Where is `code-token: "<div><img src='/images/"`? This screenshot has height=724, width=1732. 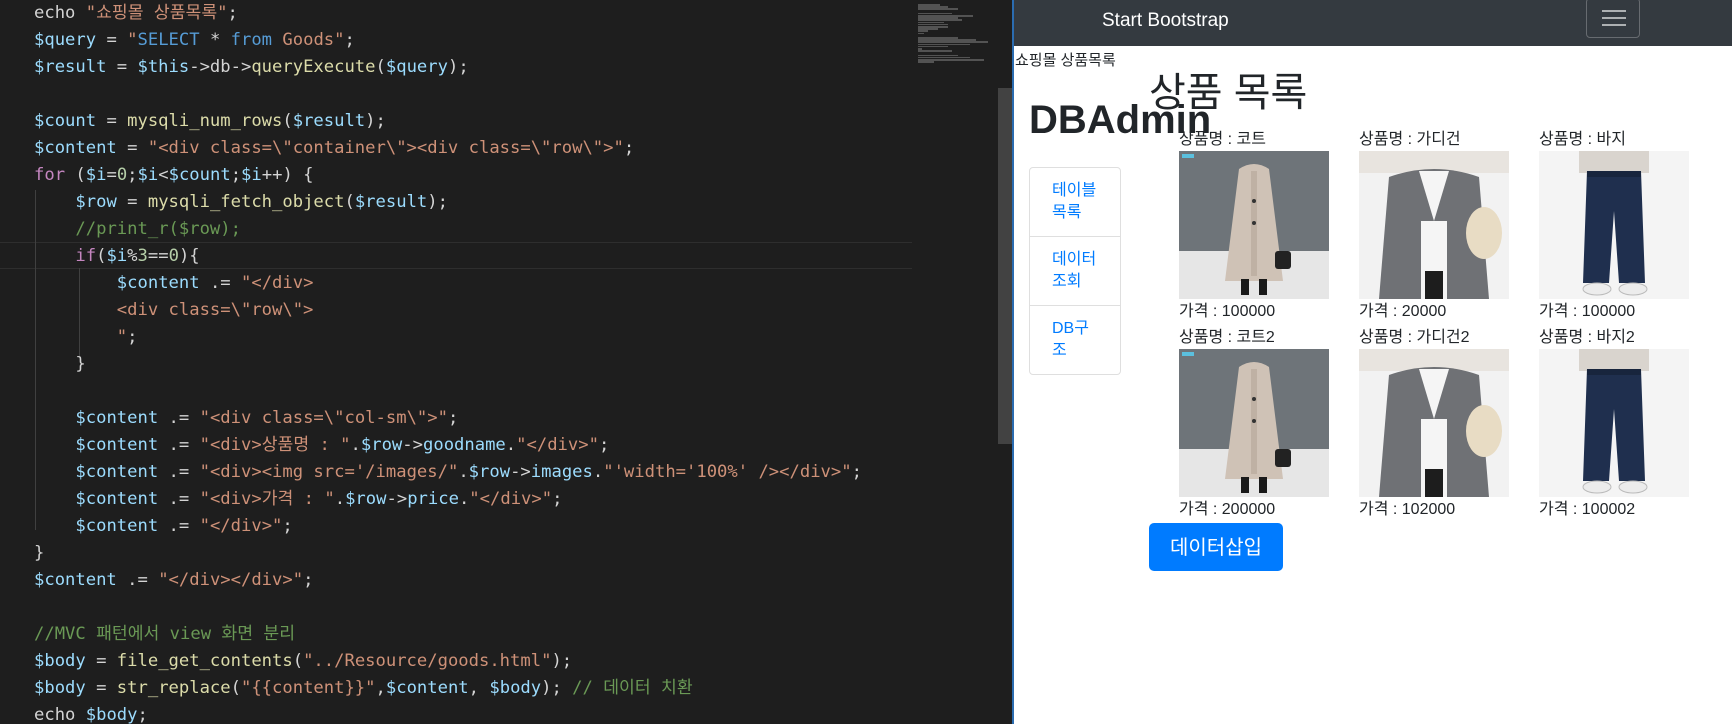 code-token: "<div><img src='/images/" is located at coordinates (329, 472).